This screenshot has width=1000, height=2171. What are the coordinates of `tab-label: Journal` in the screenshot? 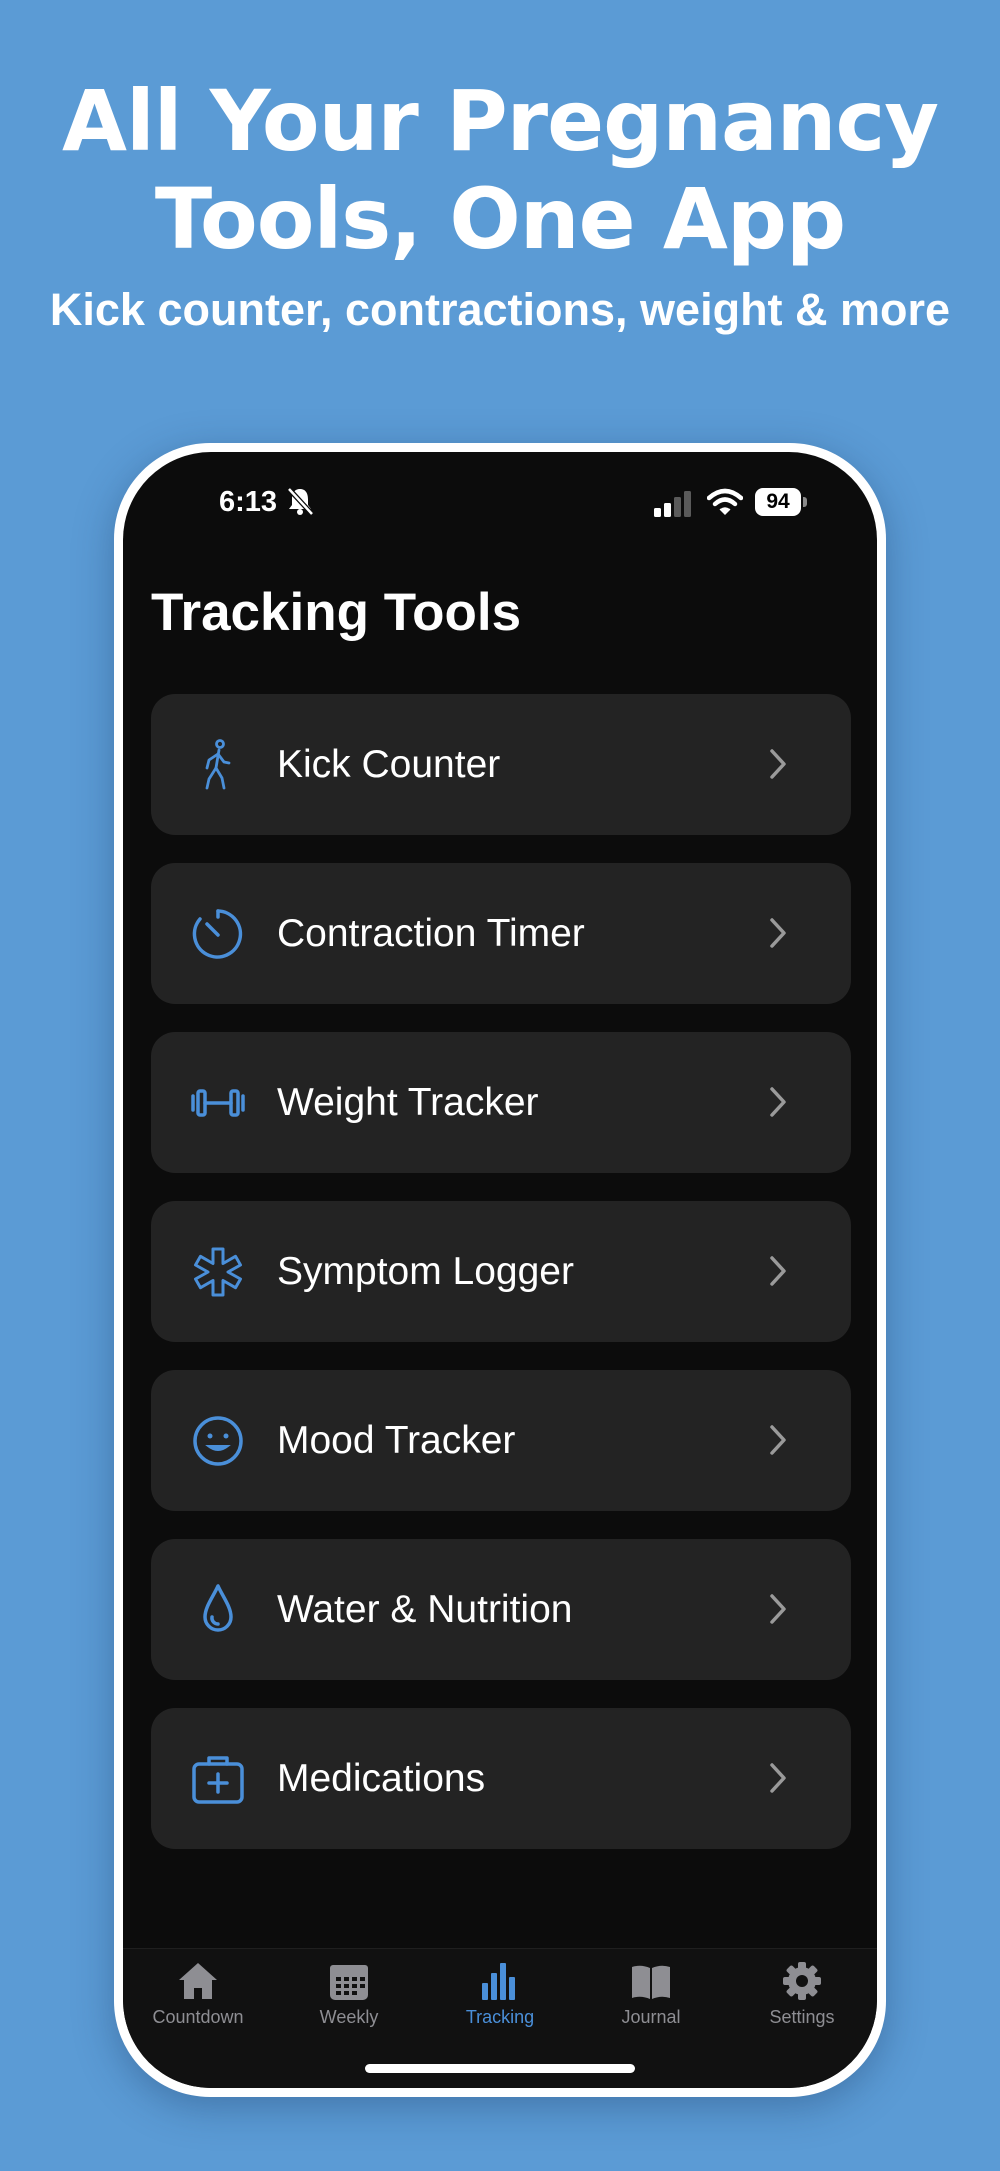 It's located at (651, 2017).